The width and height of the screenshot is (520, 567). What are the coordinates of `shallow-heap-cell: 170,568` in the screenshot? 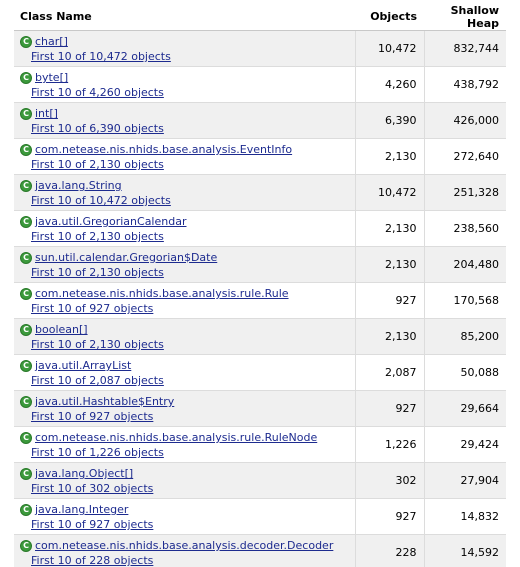 It's located at (464, 300).